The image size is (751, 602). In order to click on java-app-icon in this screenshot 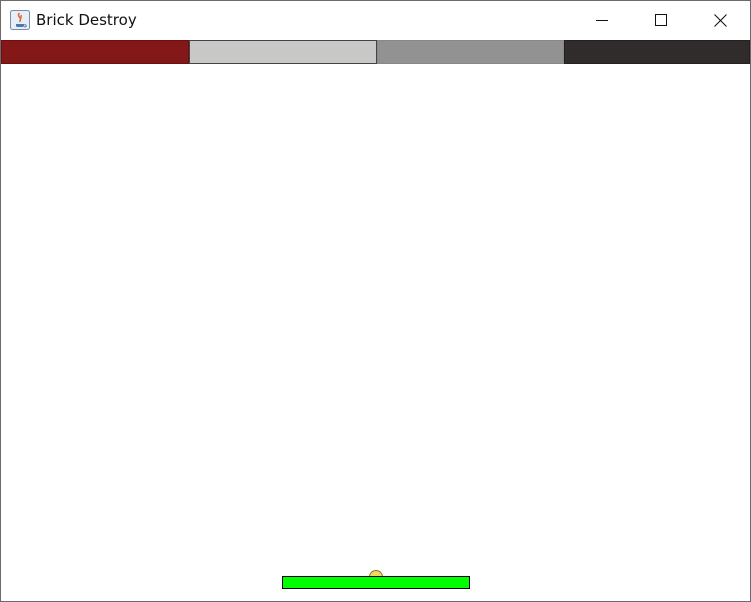, I will do `click(20, 20)`.